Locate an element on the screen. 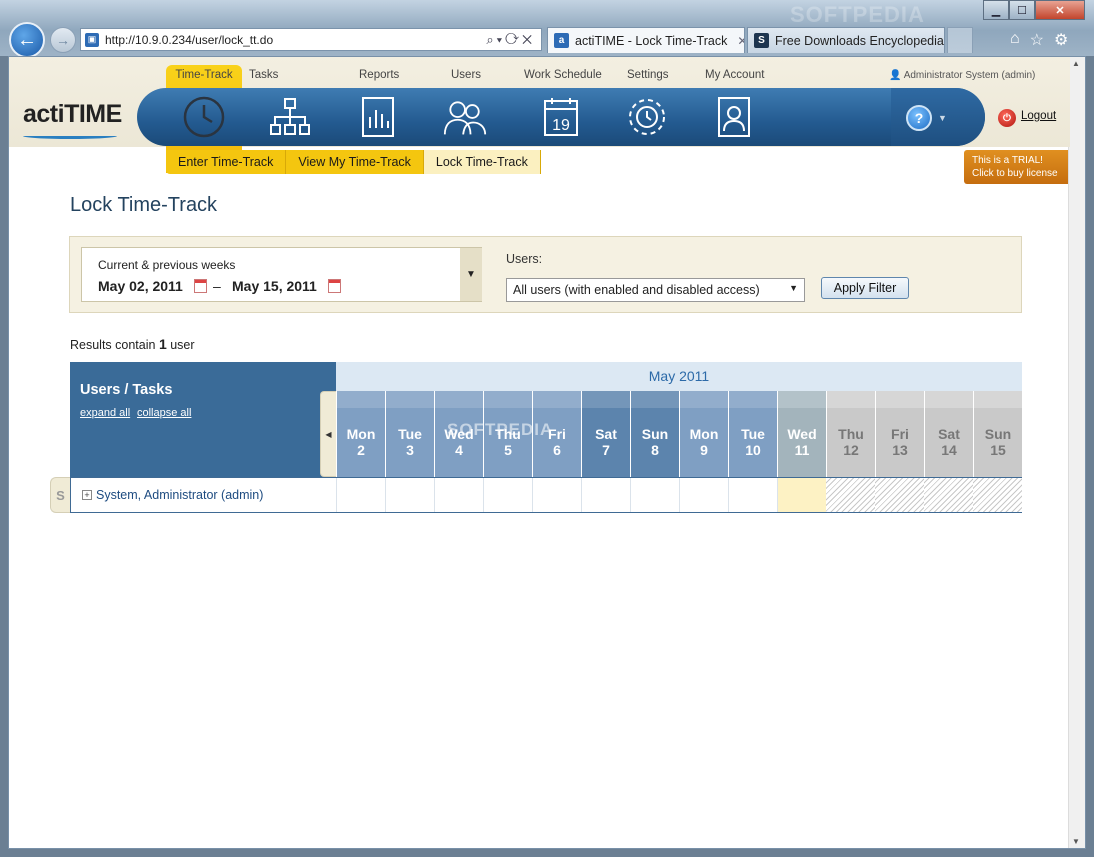 The image size is (1094, 857). actitime-favicon-icon: a is located at coordinates (561, 40).